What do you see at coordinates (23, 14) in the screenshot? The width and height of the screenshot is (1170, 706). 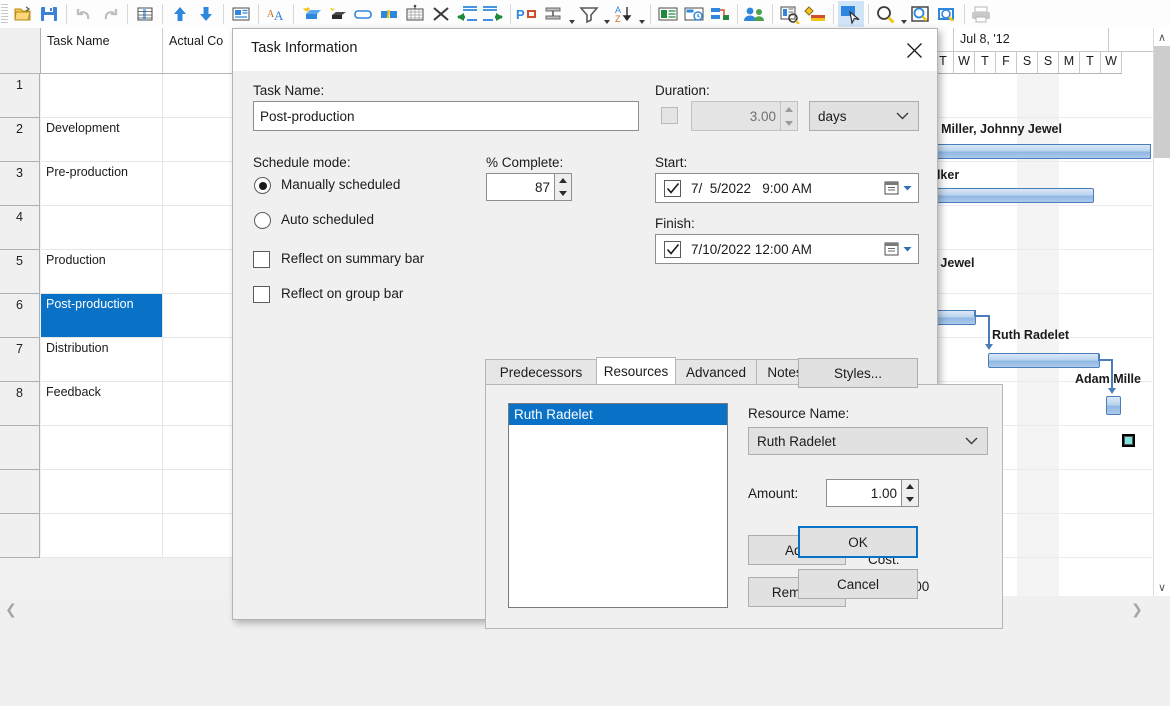 I see `open-folder-icon` at bounding box center [23, 14].